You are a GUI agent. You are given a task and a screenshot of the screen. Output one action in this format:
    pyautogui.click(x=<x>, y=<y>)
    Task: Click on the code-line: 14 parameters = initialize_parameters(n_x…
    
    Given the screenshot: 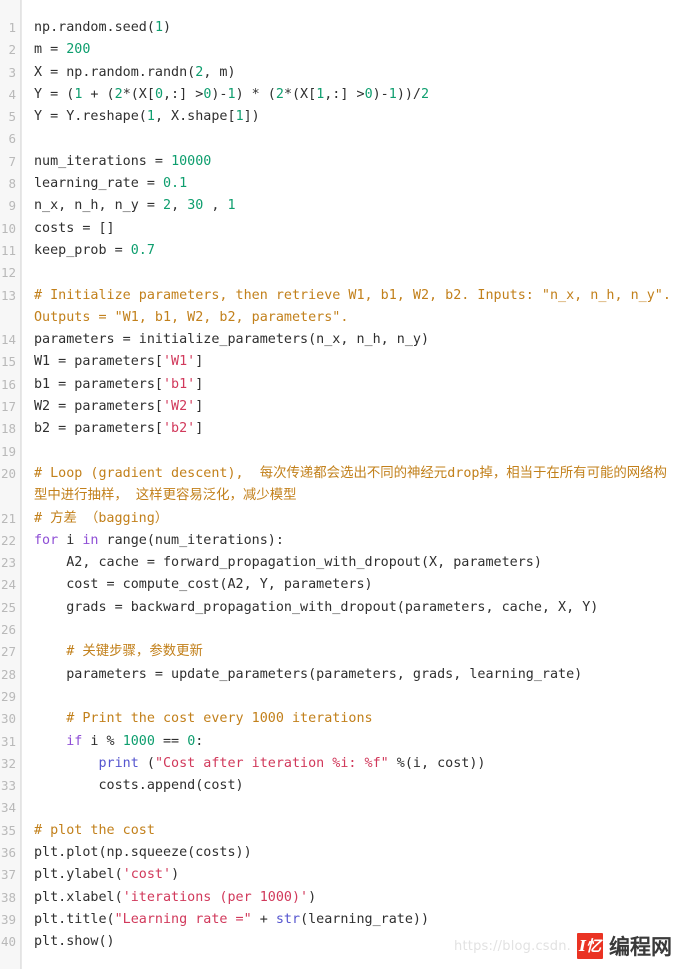 What is the action you would take?
    pyautogui.click(x=340, y=340)
    